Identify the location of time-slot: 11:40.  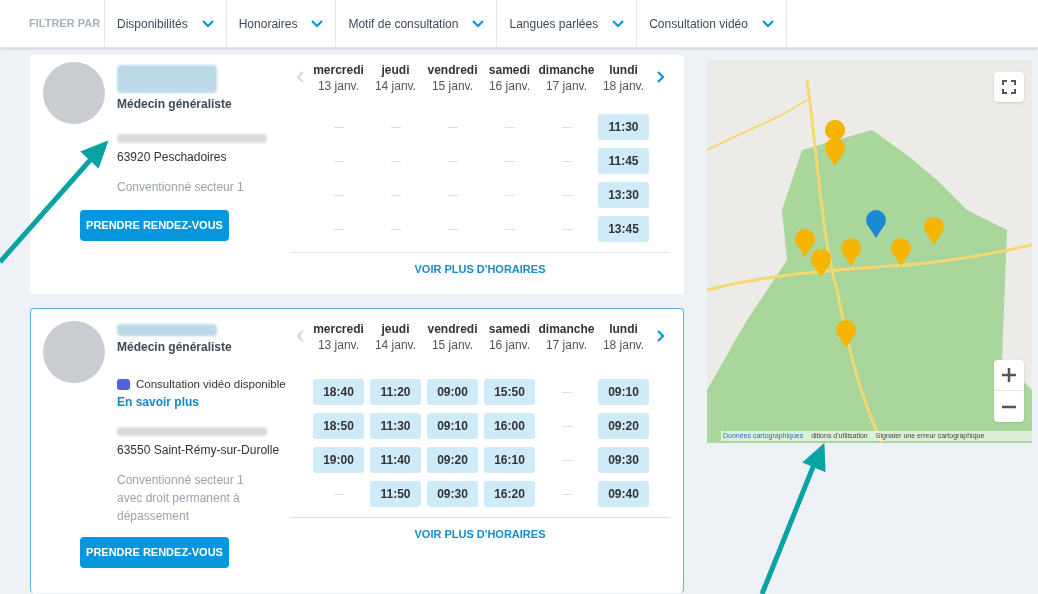
(395, 460).